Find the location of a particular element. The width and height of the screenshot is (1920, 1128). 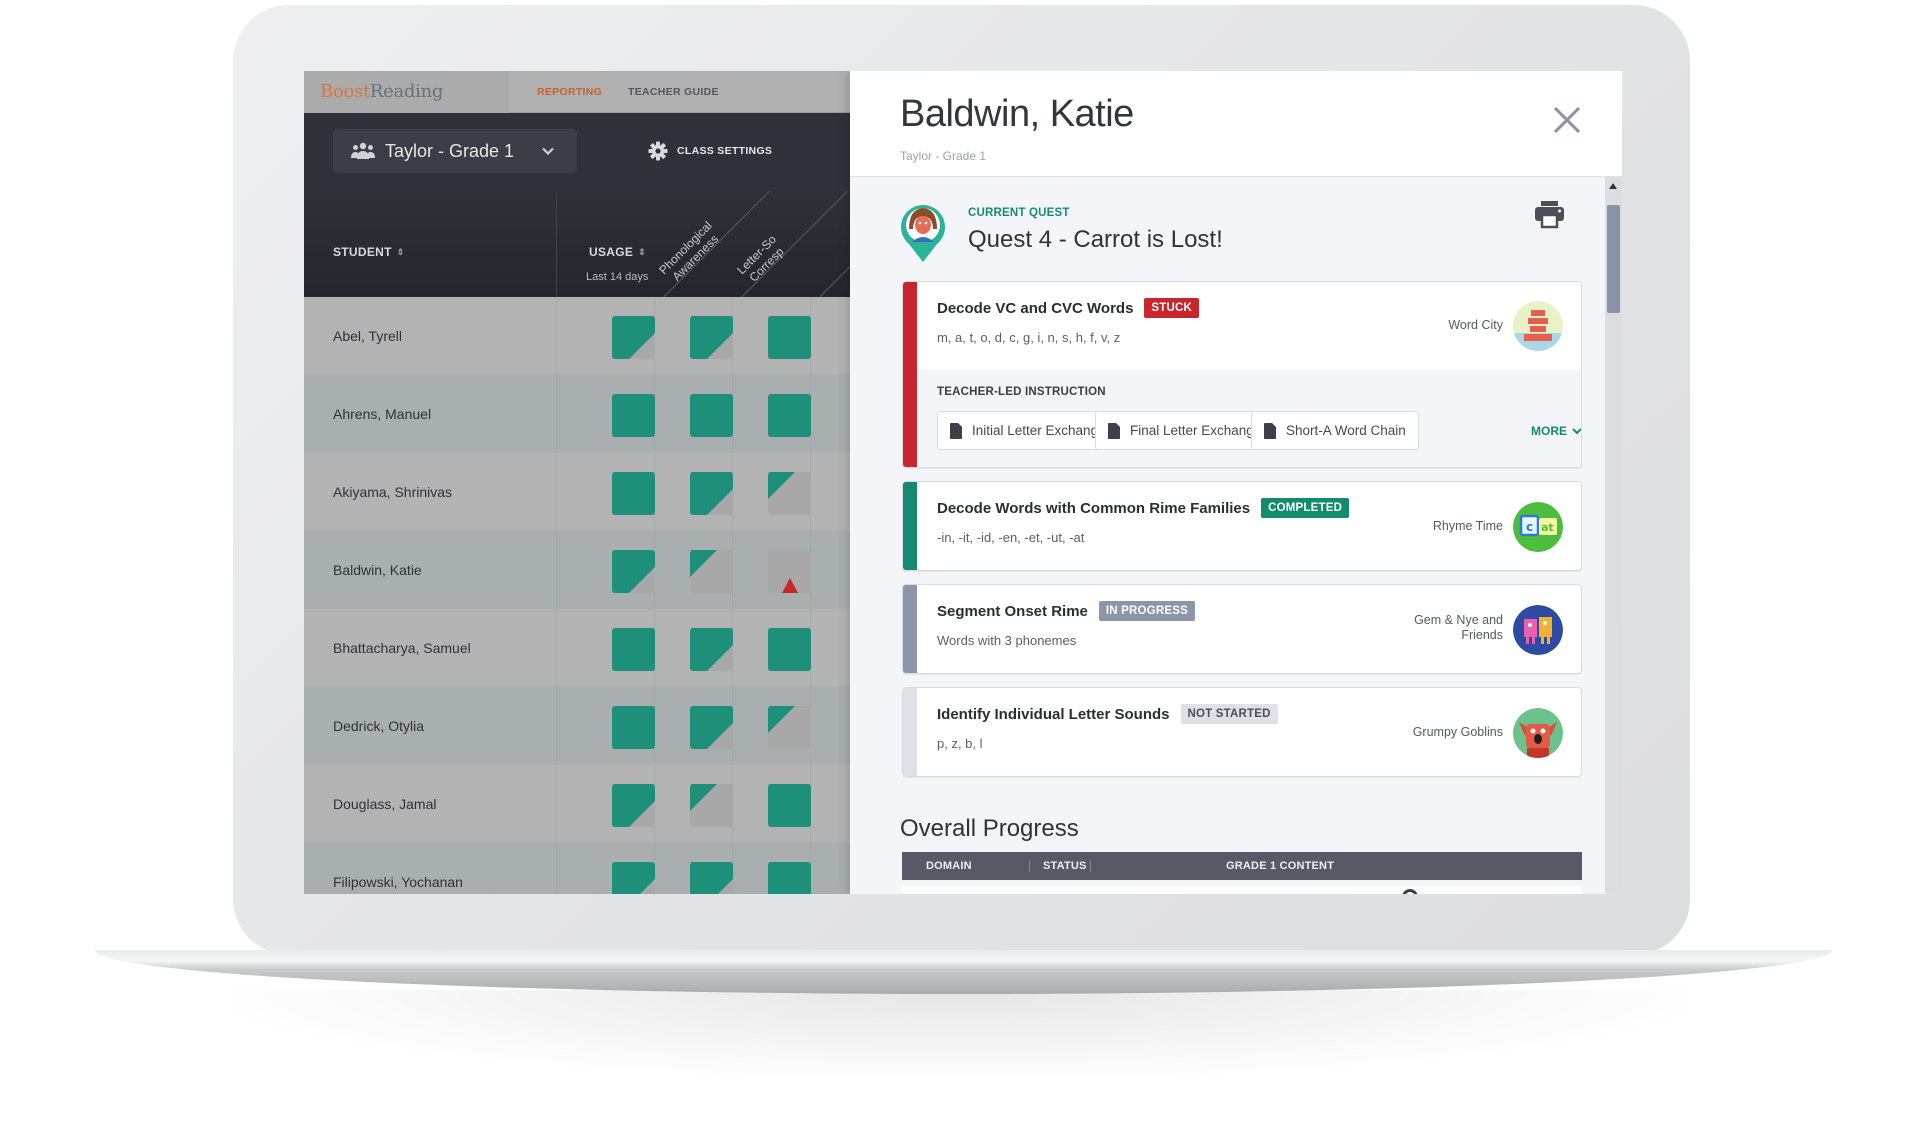

document-icon is located at coordinates (1114, 430).